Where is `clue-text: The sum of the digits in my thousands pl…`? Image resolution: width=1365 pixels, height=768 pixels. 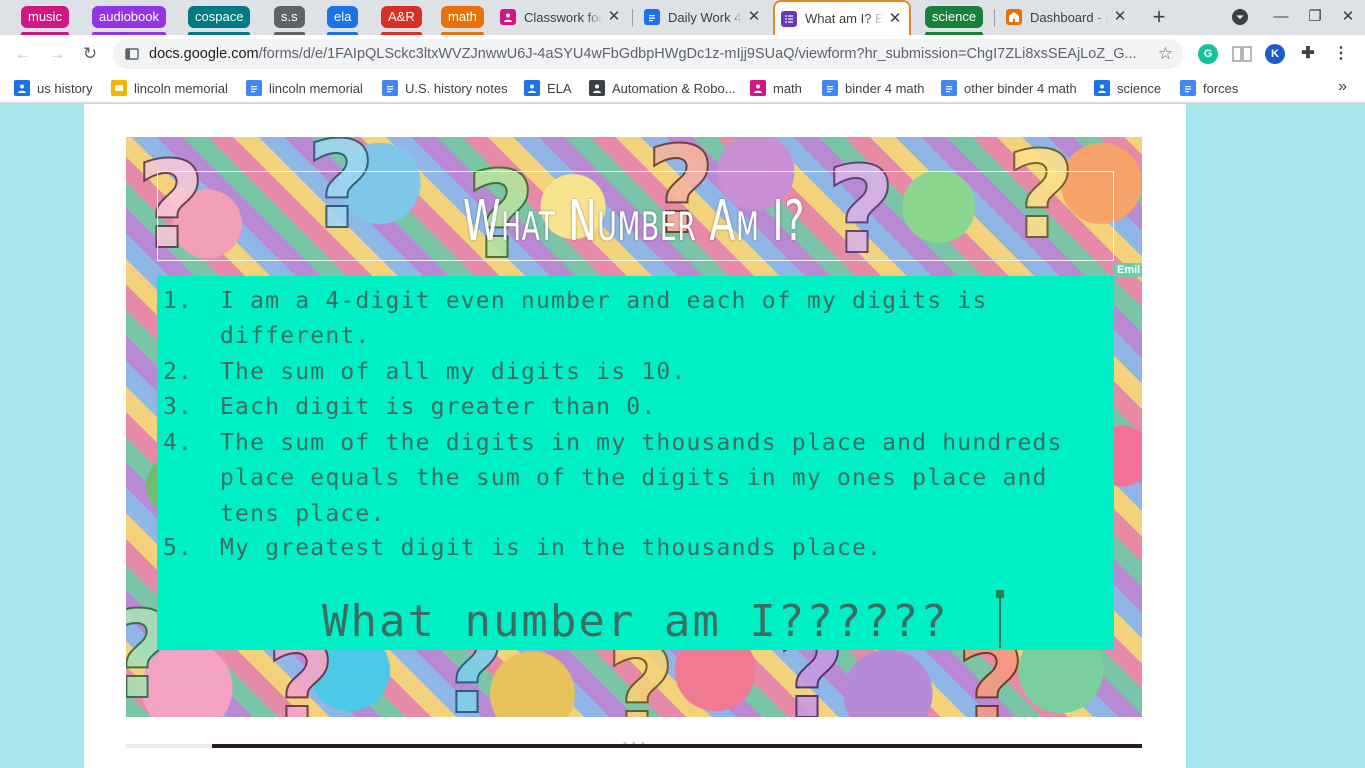
clue-text: The sum of the digits in my thousands pl… is located at coordinates (641, 478).